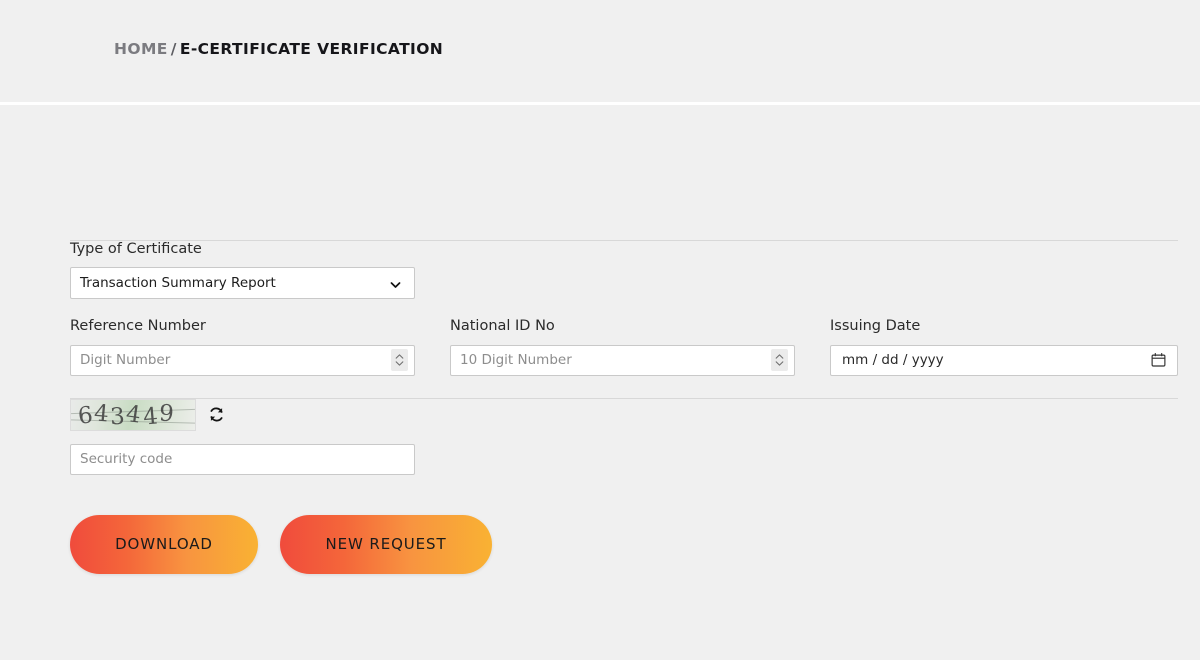  I want to click on reference-number-stepper, so click(399, 360).